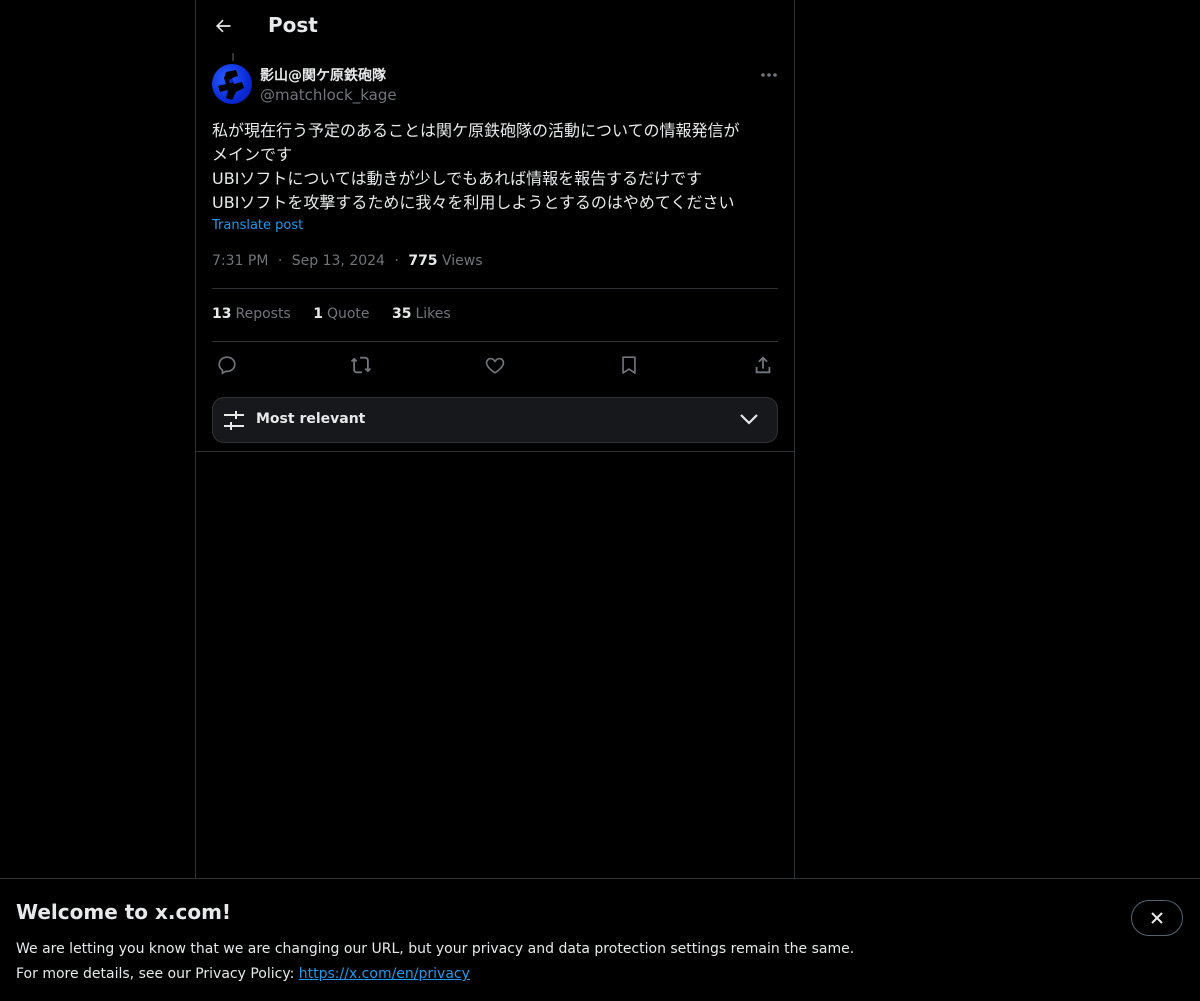 The width and height of the screenshot is (1200, 1001). Describe the element at coordinates (462, 261) in the screenshot. I see `views-label: Views` at that location.